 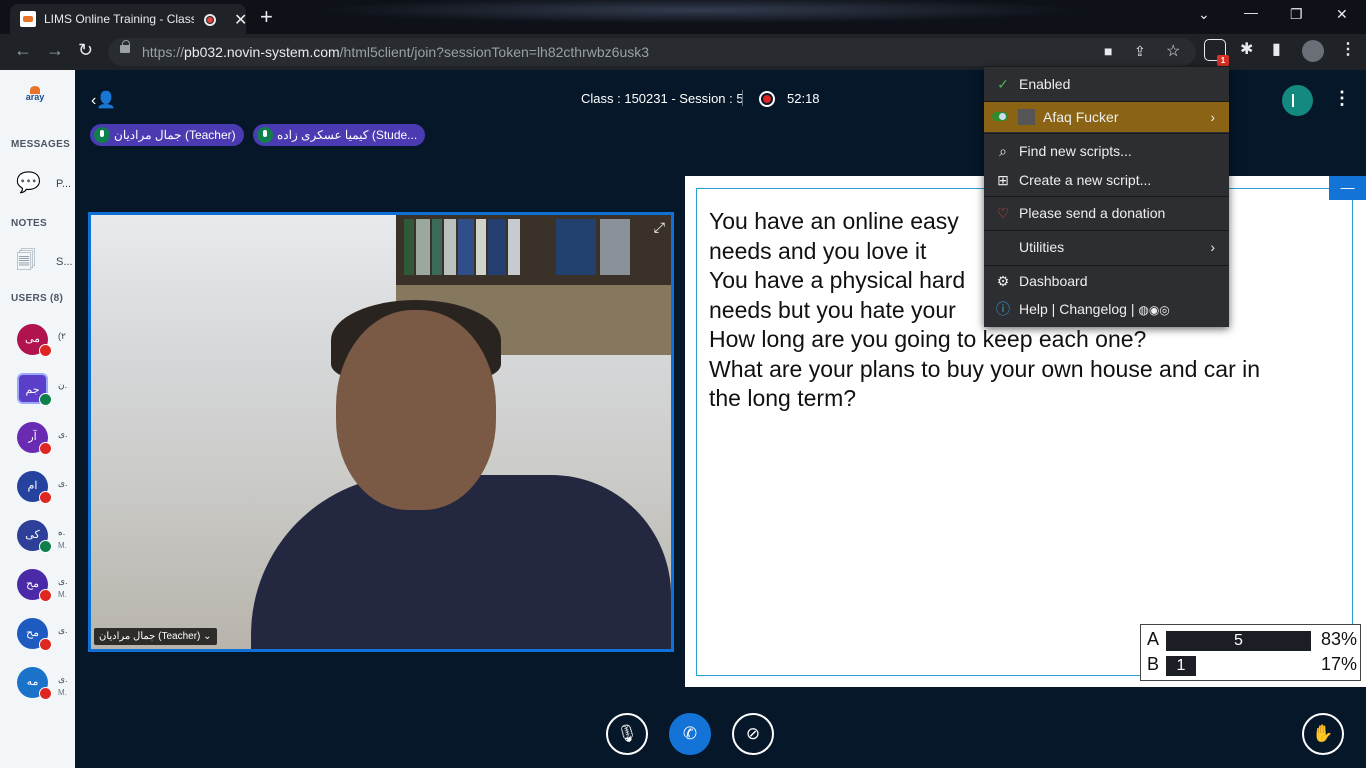 What do you see at coordinates (1042, 247) in the screenshot?
I see `utilities-label: Utilities` at bounding box center [1042, 247].